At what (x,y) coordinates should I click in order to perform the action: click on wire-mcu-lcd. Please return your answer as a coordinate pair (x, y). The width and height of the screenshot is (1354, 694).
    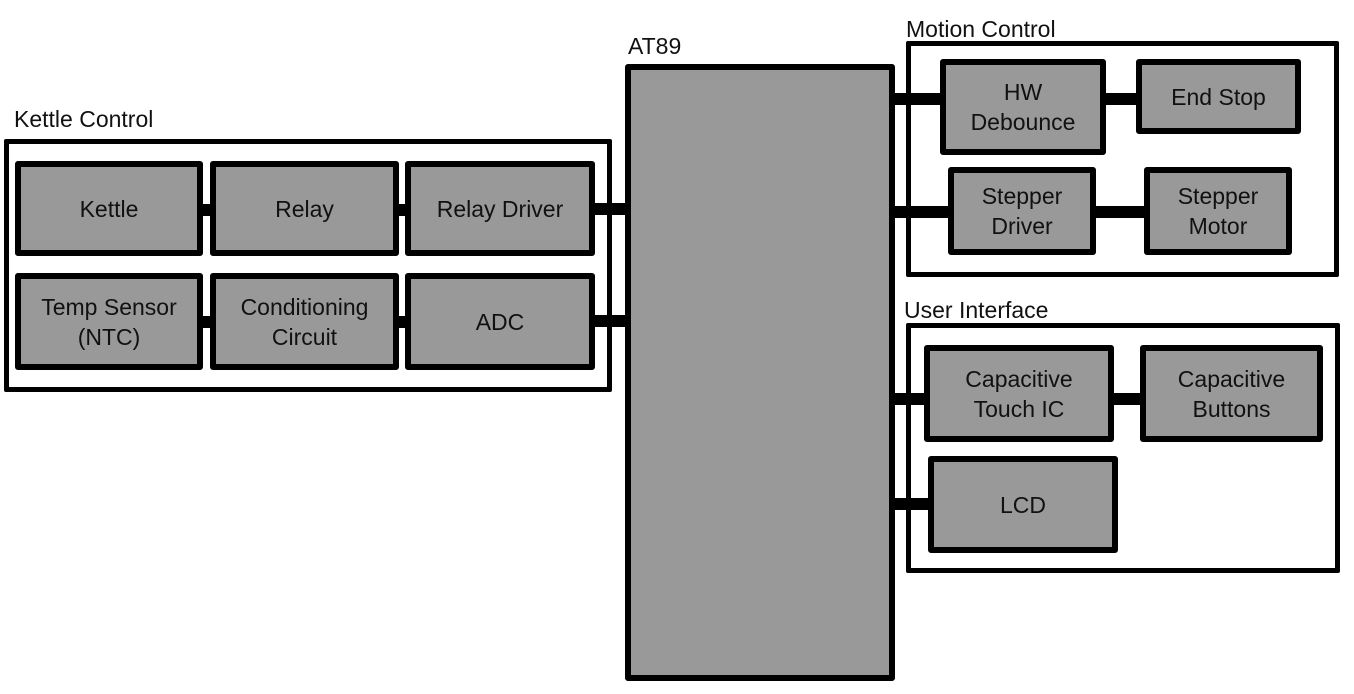
    Looking at the image, I should click on (913, 504).